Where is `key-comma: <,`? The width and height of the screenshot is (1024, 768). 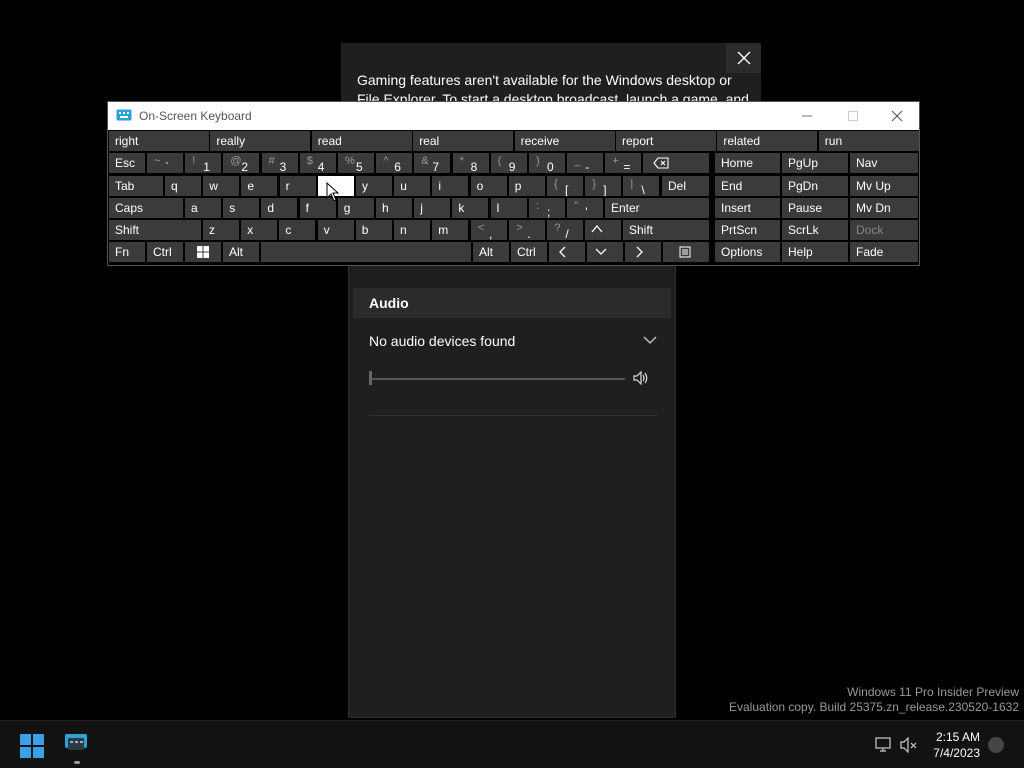
key-comma: <, is located at coordinates (489, 230).